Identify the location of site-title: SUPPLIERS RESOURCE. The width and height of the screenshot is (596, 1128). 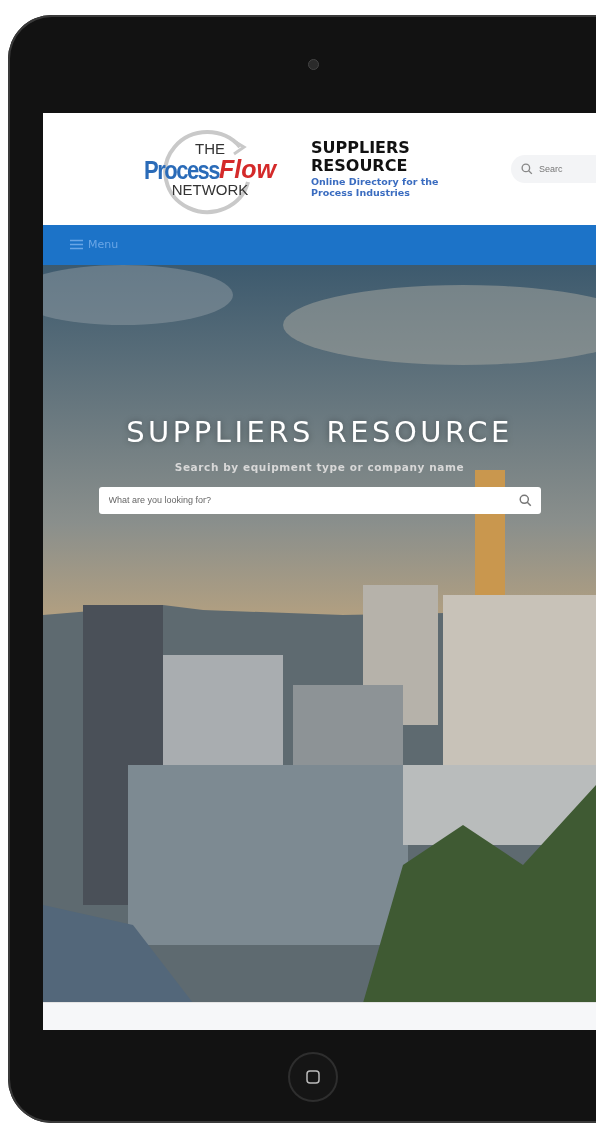
(361, 157).